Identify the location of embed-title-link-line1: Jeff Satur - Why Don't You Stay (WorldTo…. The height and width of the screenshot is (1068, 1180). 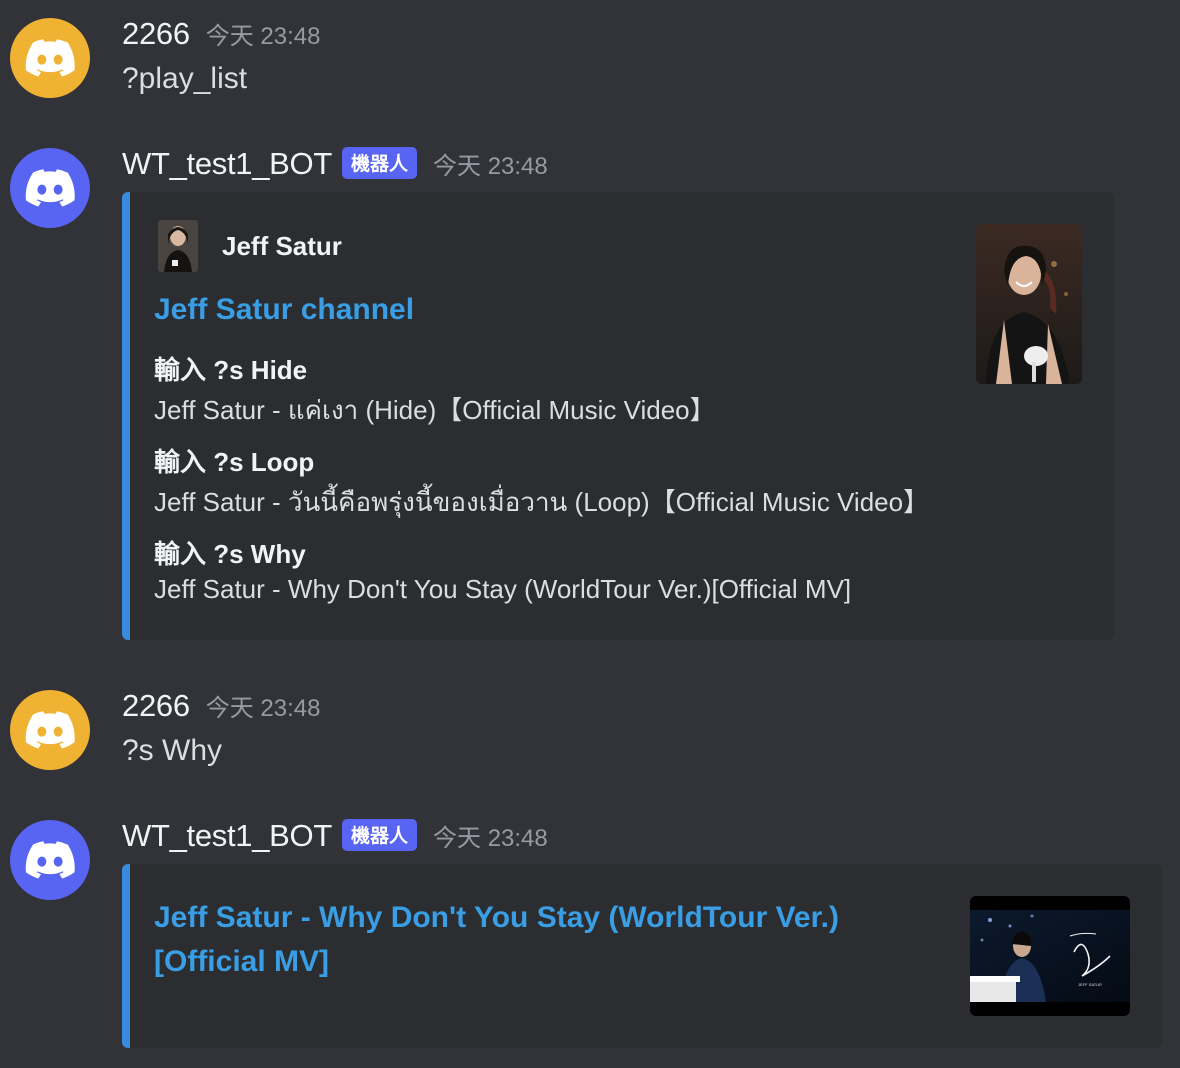
(496, 918).